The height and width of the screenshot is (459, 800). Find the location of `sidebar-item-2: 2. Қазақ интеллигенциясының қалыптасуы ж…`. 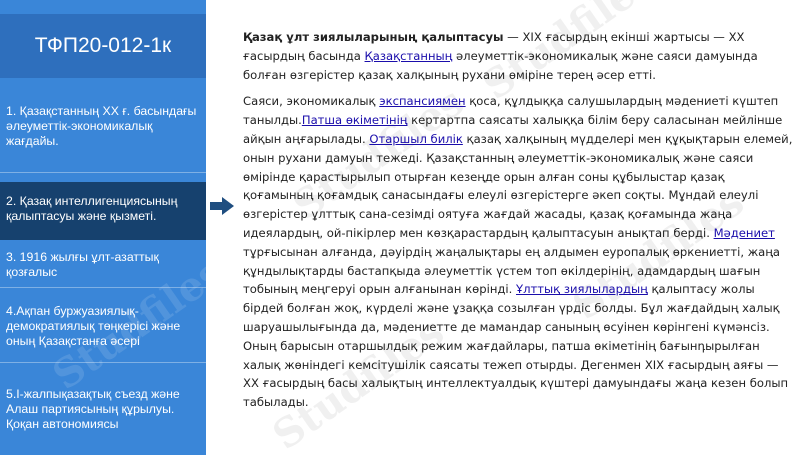

sidebar-item-2: 2. Қазақ интеллигенциясының қалыптасуы ж… is located at coordinates (103, 211).